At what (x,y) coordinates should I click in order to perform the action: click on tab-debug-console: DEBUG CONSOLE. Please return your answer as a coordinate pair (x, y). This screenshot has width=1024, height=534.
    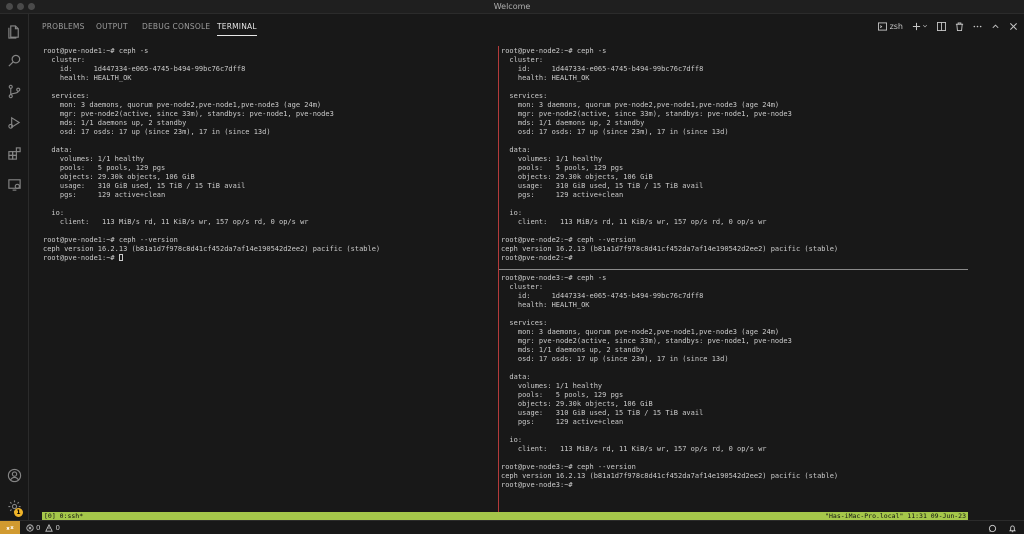
    Looking at the image, I should click on (176, 26).